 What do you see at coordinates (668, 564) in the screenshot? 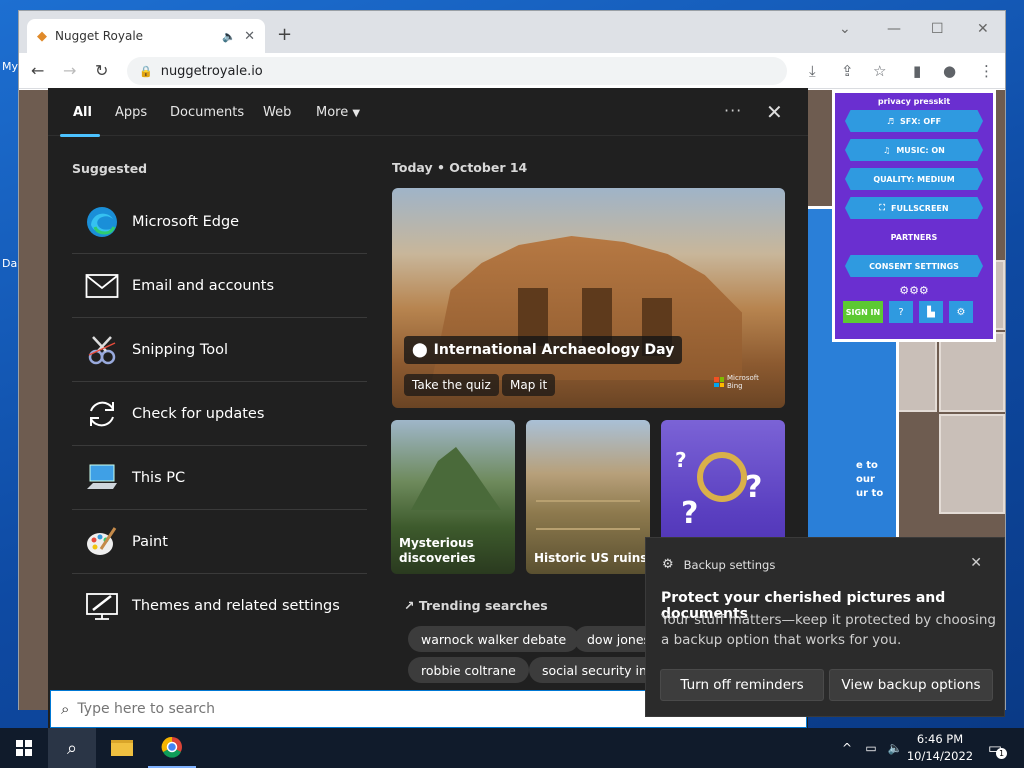
I see `gear-icon: ⚙` at bounding box center [668, 564].